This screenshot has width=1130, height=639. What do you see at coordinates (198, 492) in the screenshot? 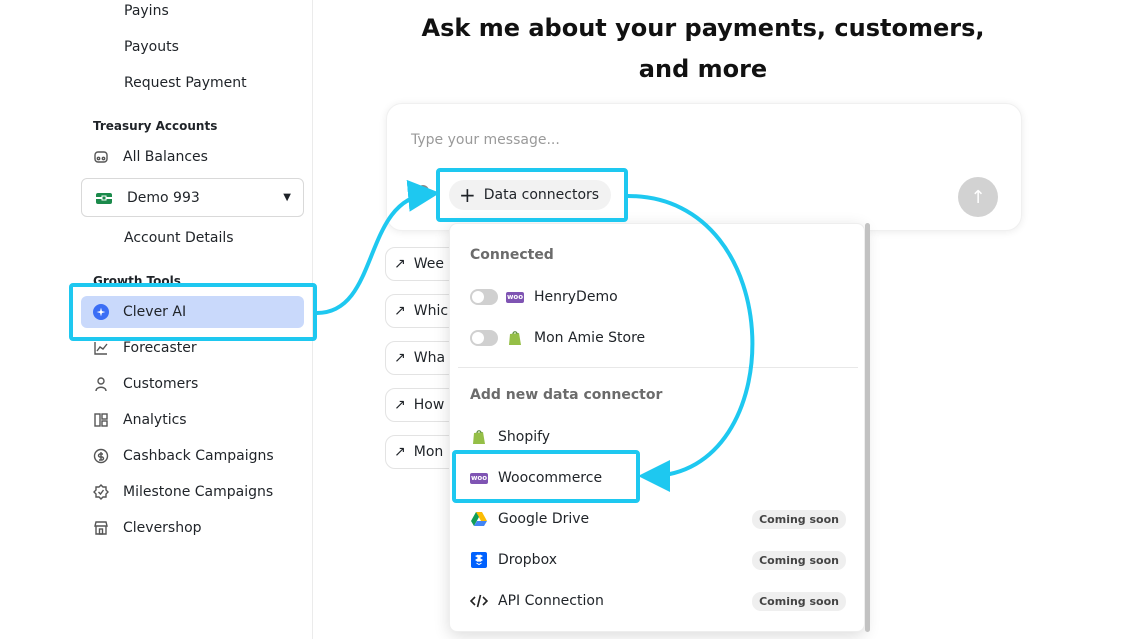
I see `sidebar-item-label: Milestone Campaigns` at bounding box center [198, 492].